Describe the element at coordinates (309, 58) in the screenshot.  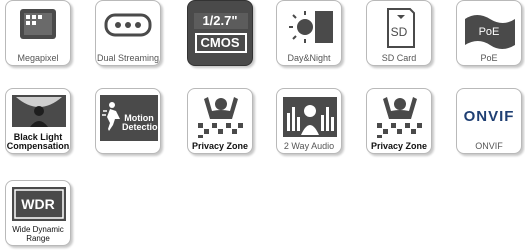
I see `day-night-label: Day&Night` at that location.